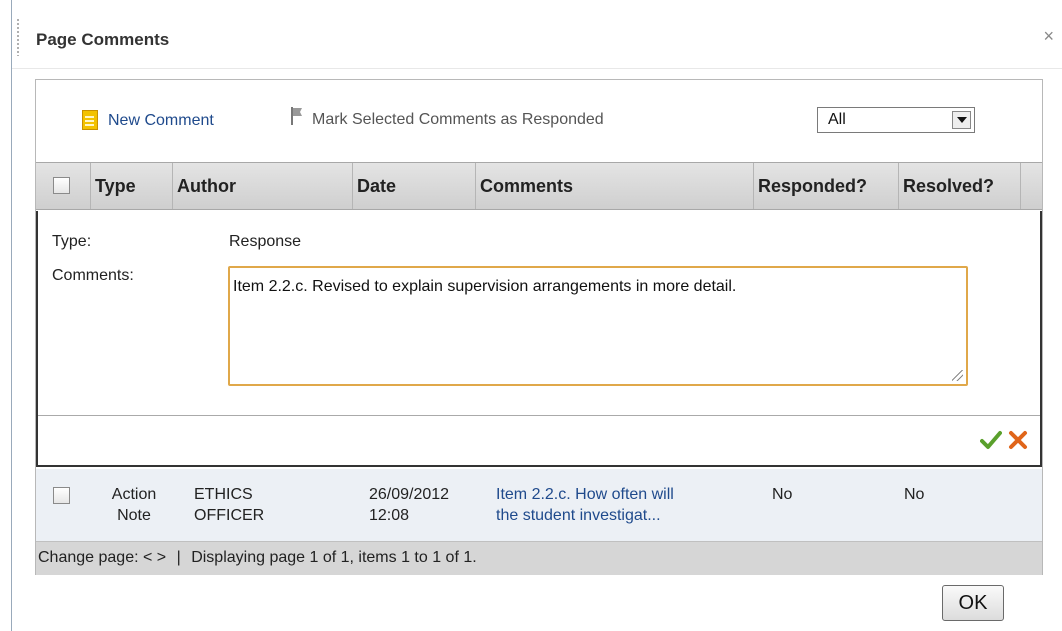 Image resolution: width=1062 pixels, height=631 pixels. What do you see at coordinates (537, 34) in the screenshot?
I see `dialog-titlebar: Page Comments ×` at bounding box center [537, 34].